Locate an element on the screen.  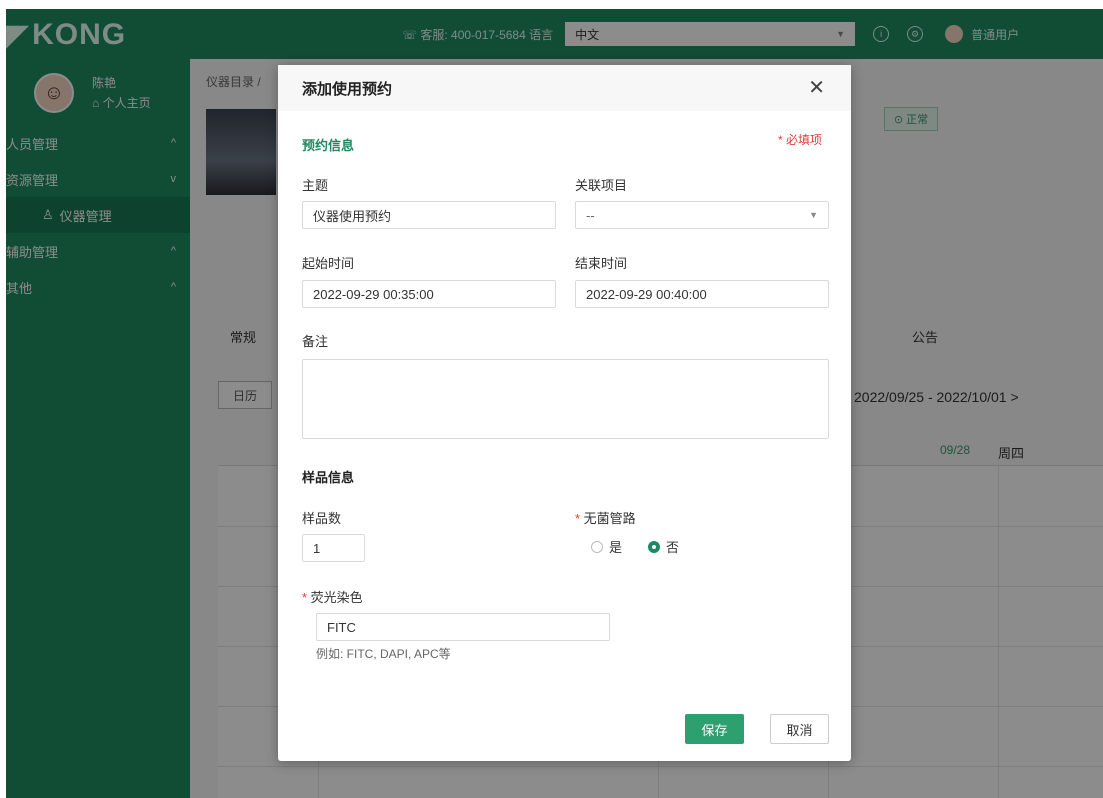
dropdown-arrow-icon: ▼ is located at coordinates (813, 215).